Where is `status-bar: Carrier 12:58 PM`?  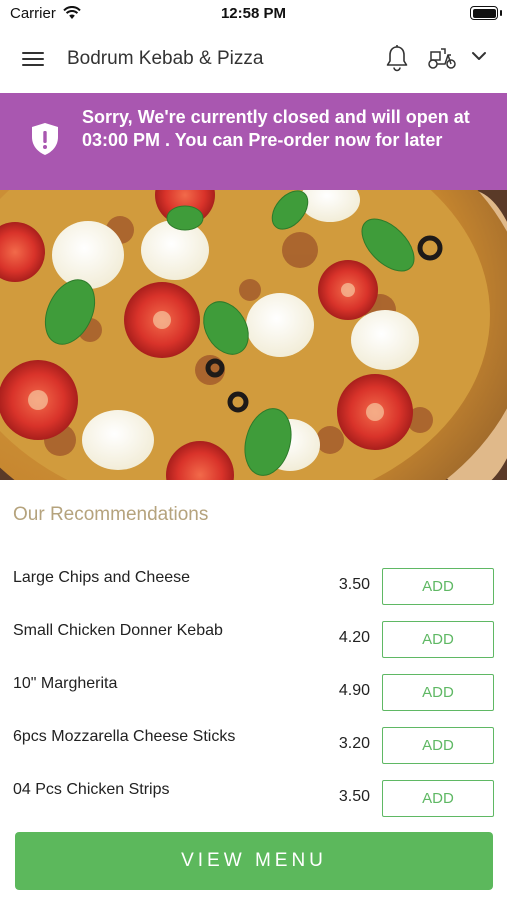 status-bar: Carrier 12:58 PM is located at coordinates (253, 14).